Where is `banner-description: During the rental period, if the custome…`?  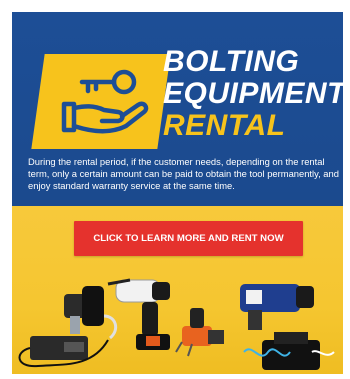
banner-description: During the rental period, if the custome… is located at coordinates (183, 173).